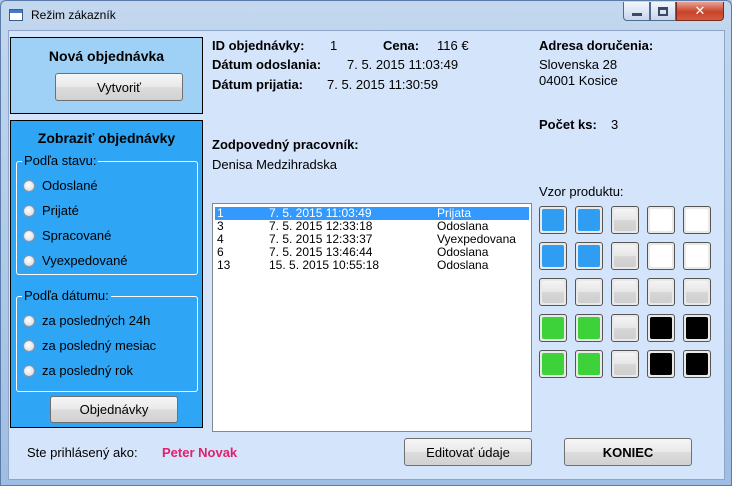 This screenshot has height=486, width=732. I want to click on order-id-value: 1, so click(334, 45).